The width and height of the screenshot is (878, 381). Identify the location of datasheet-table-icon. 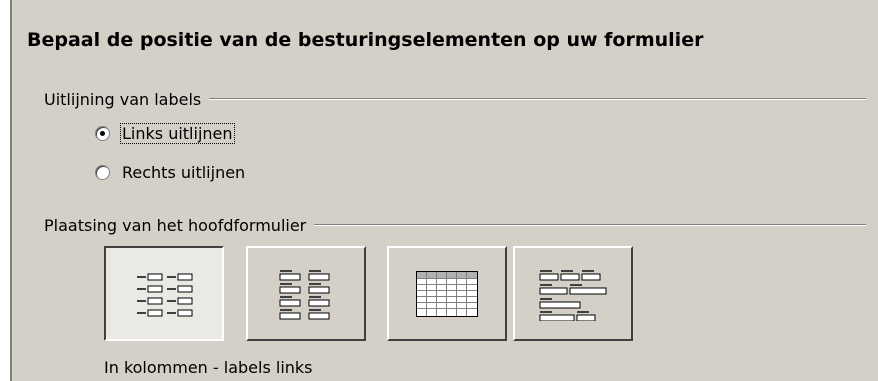
(447, 294).